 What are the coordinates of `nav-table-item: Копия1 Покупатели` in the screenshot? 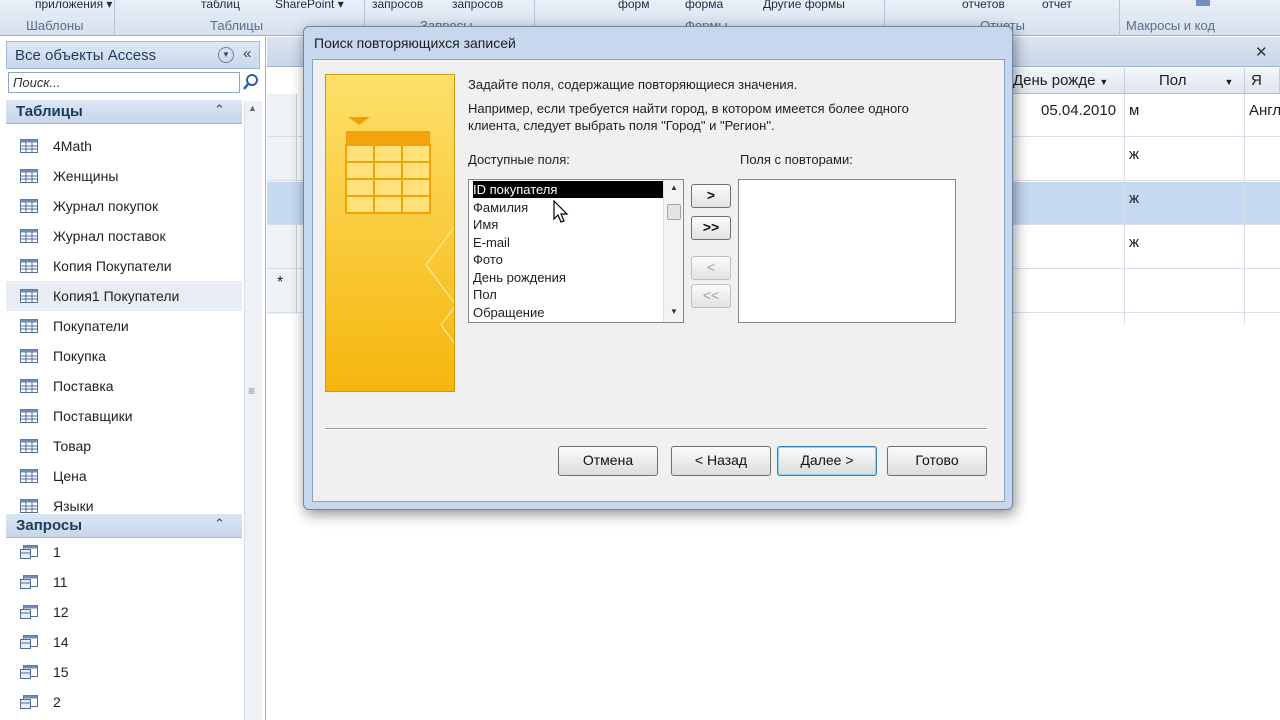 It's located at (124, 296).